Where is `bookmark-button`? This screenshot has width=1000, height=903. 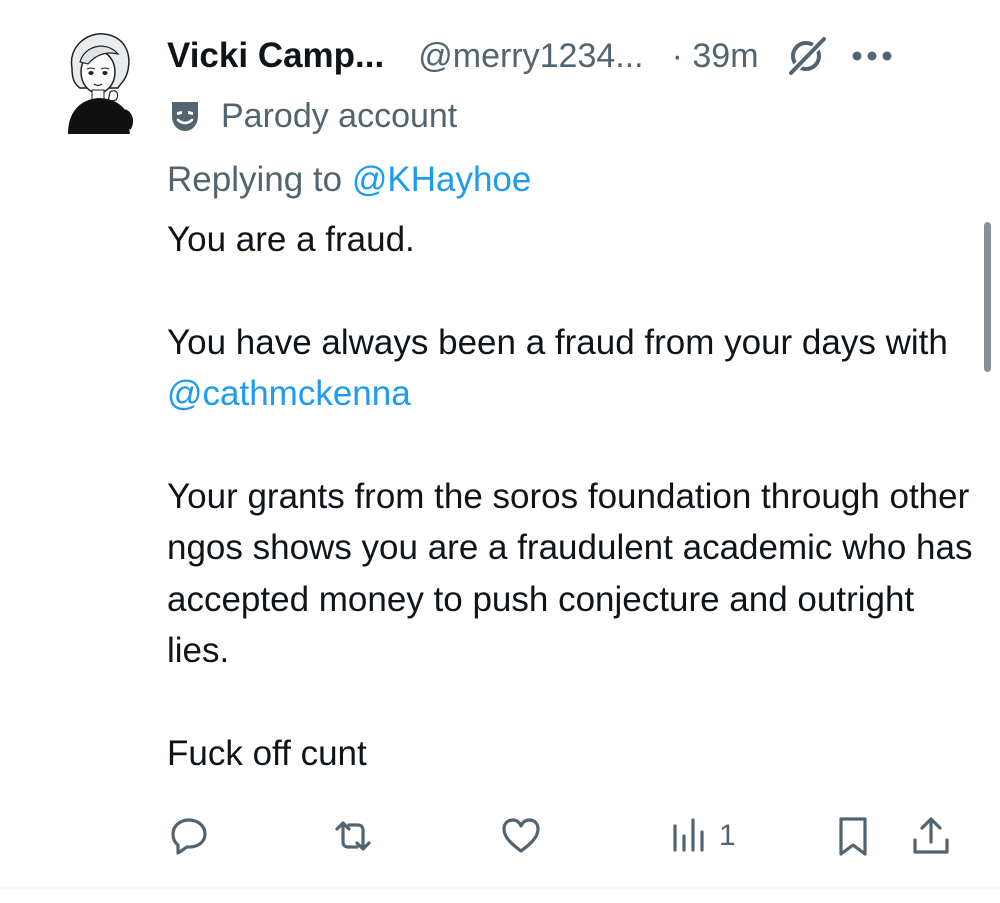
bookmark-button is located at coordinates (853, 836).